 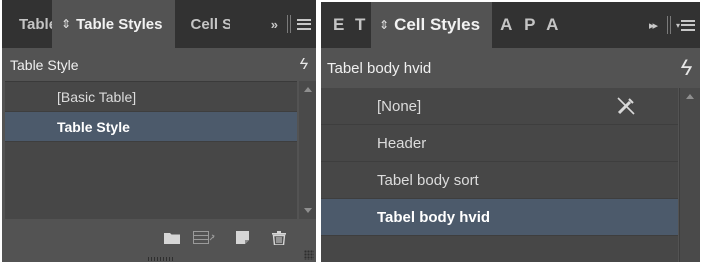 I want to click on current-style-label: Table Style, so click(x=44, y=64).